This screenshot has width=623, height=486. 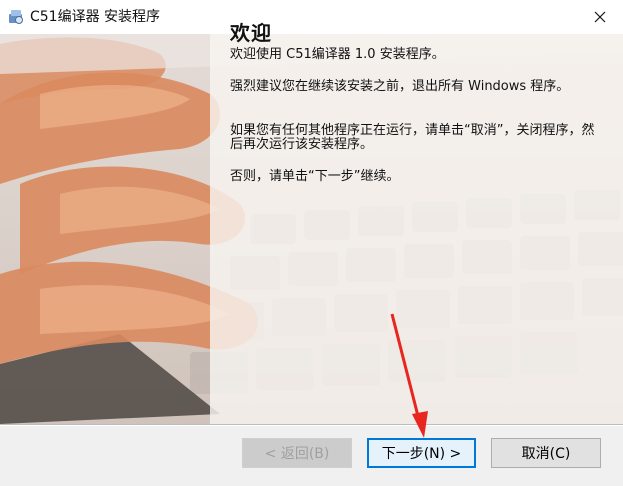 I want to click on close-programs-advice-text: 强烈建议您在继续该安装之前，退出所有 Windows 程序。, so click(x=400, y=86).